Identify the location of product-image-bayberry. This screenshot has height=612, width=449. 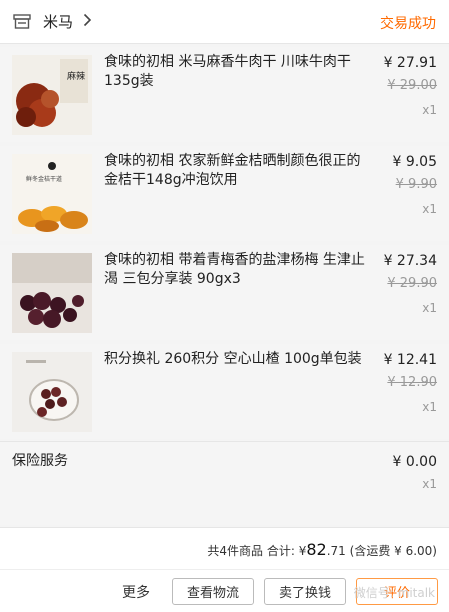
(52, 293).